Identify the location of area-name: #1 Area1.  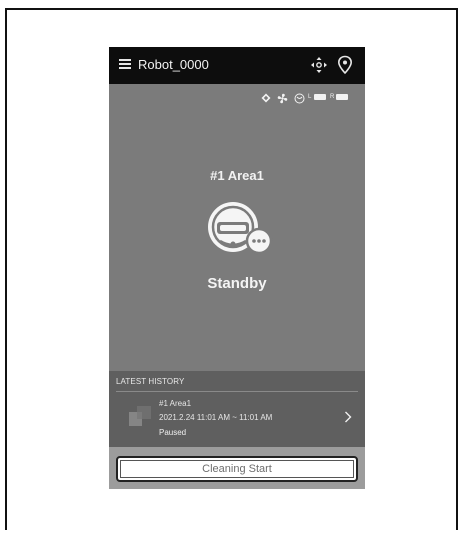
(237, 175).